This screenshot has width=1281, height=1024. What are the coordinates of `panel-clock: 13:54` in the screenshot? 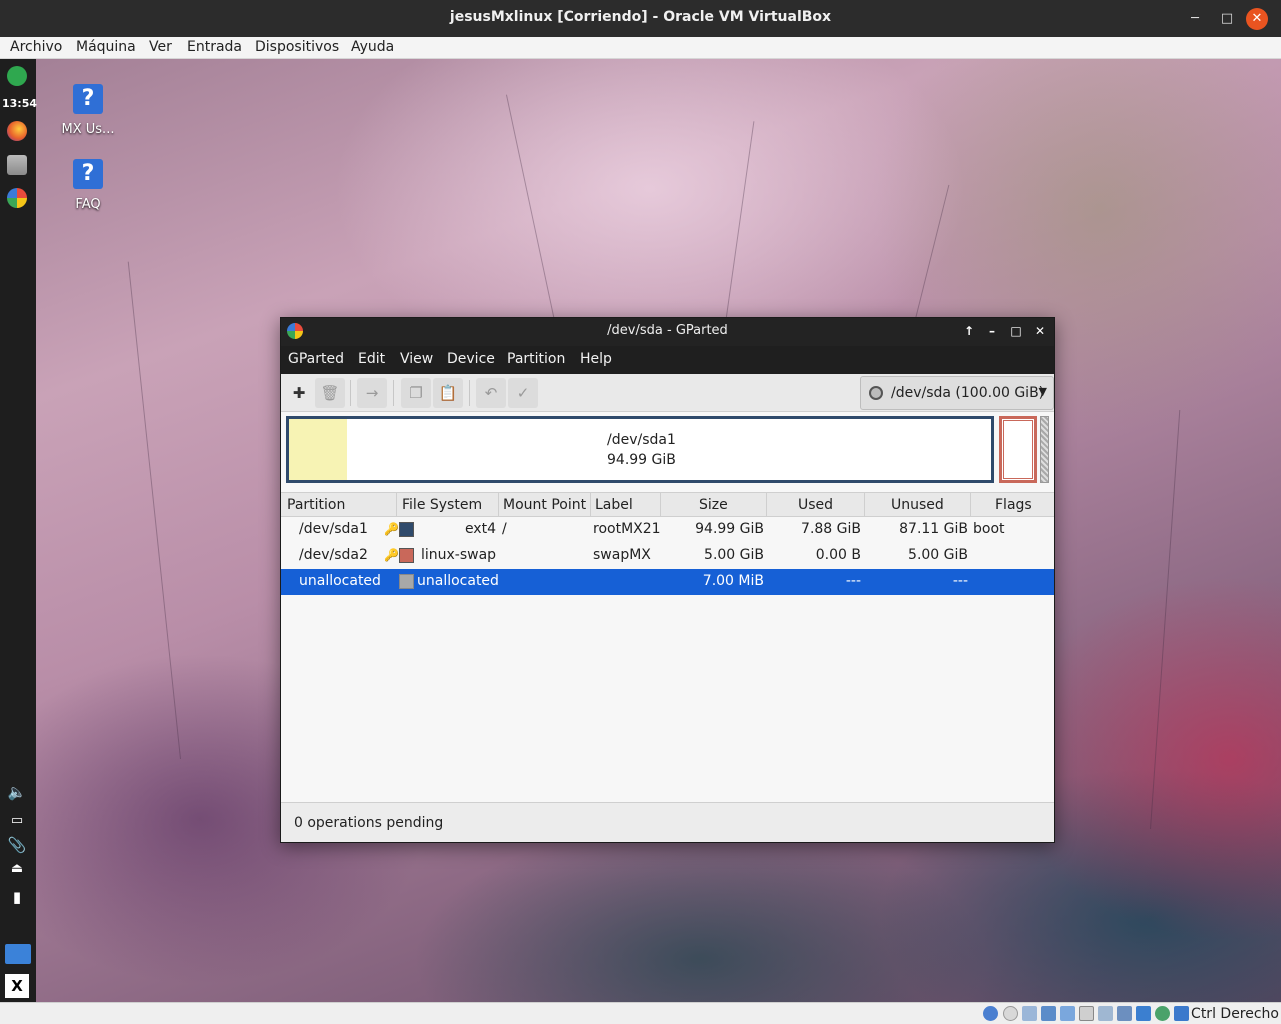 It's located at (20, 103).